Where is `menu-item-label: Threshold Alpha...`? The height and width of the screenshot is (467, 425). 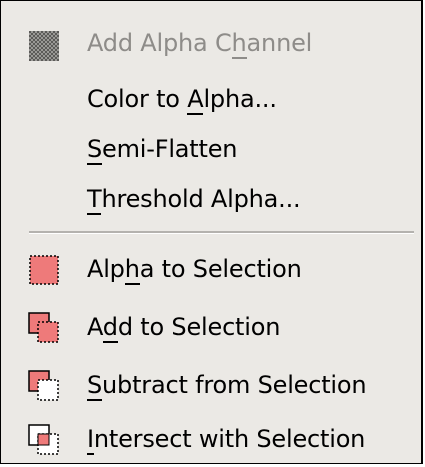 menu-item-label: Threshold Alpha... is located at coordinates (194, 200).